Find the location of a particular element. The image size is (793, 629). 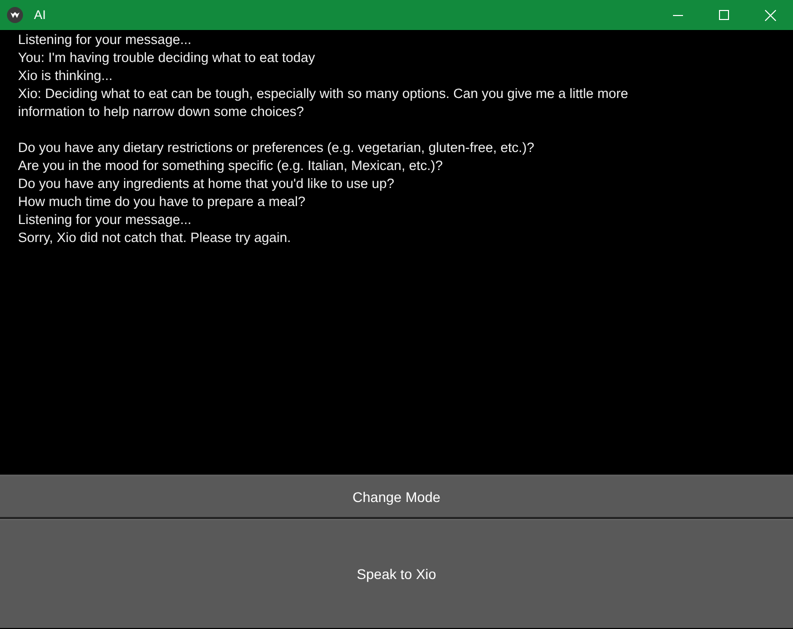

app-icon is located at coordinates (15, 15).